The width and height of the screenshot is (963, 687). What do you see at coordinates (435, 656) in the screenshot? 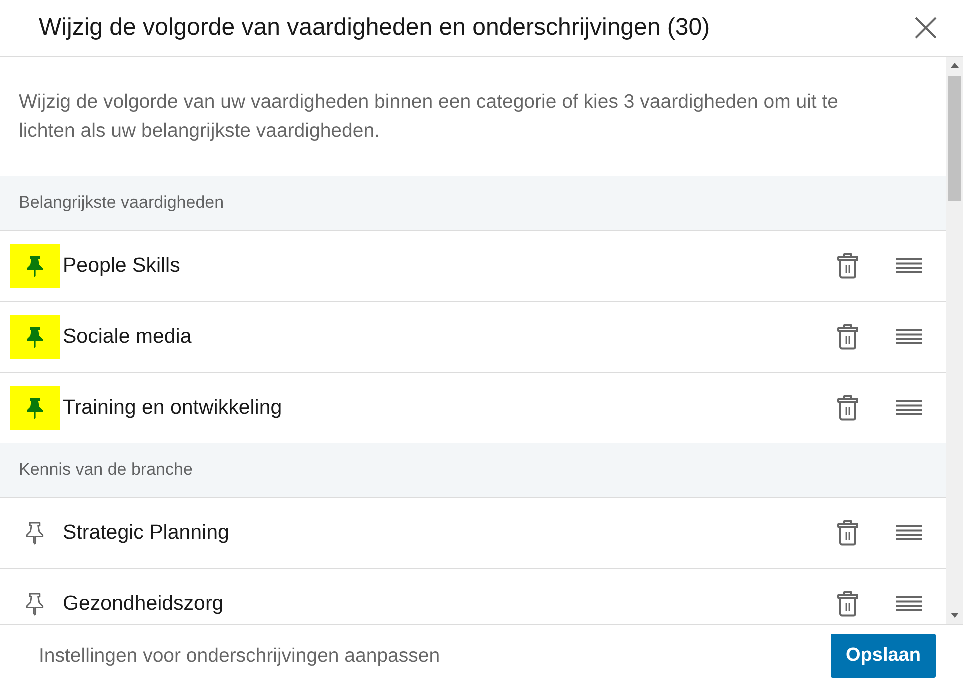
I see `endorsement-settings-link: Instellingen voor onderschrijvingen aanpassen` at bounding box center [435, 656].